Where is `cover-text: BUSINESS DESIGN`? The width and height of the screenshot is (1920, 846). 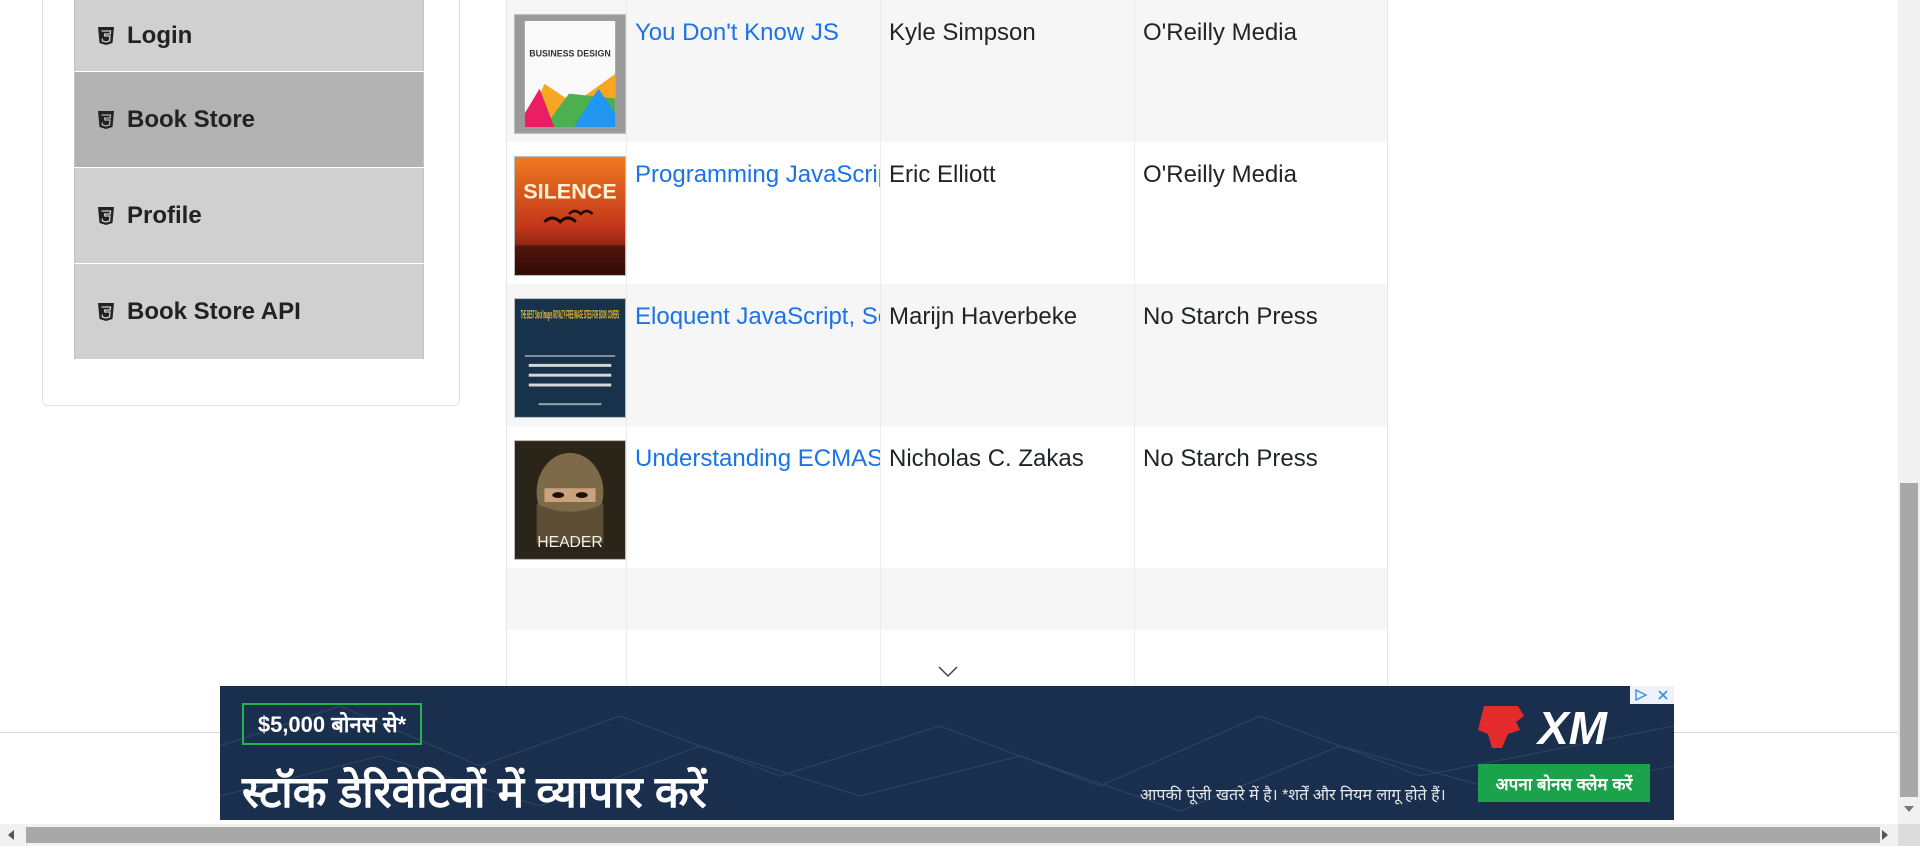 cover-text: BUSINESS DESIGN is located at coordinates (569, 53).